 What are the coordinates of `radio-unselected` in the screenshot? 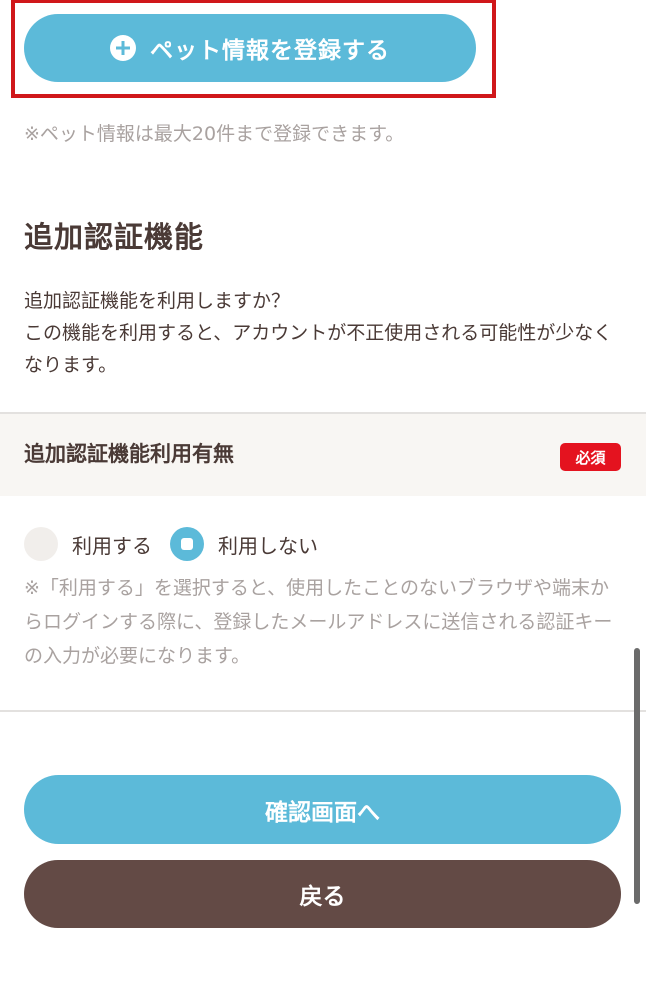 It's located at (41, 544).